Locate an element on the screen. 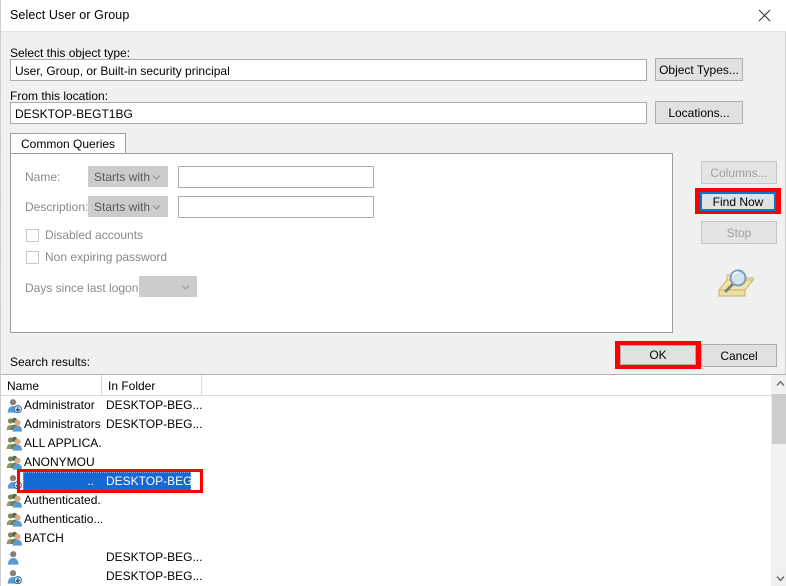 This screenshot has height=586, width=786. tab-strip: Common Queries is located at coordinates (341, 143).